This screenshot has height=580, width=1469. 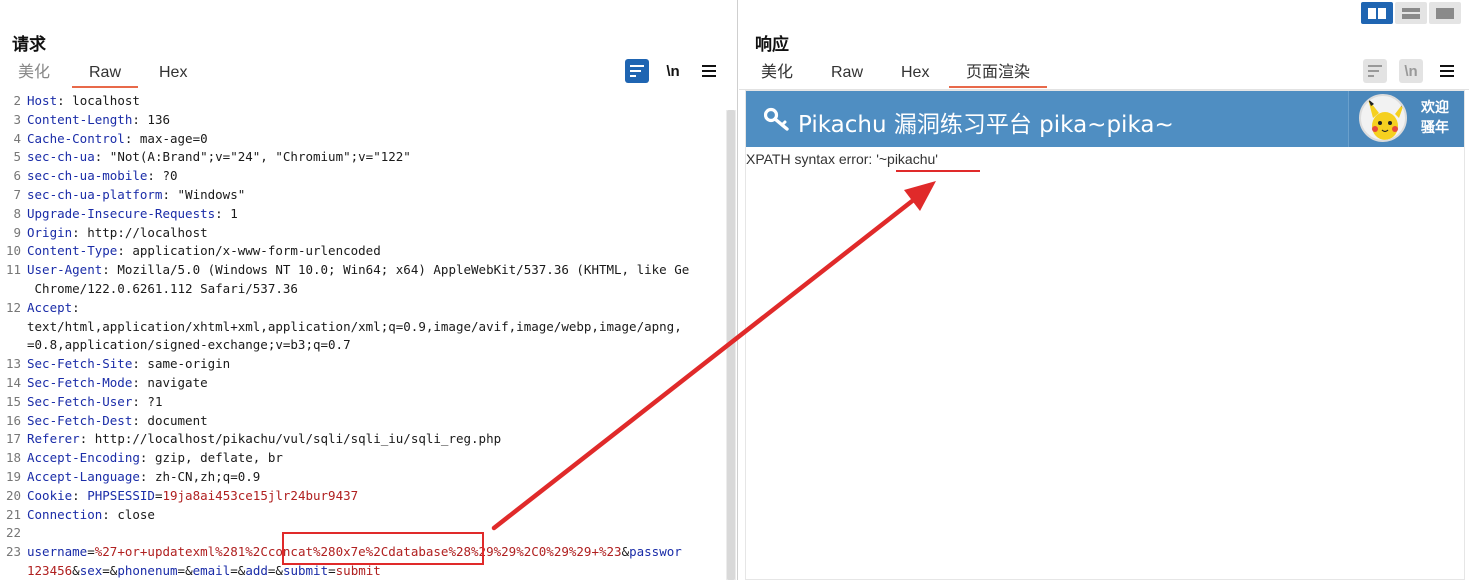 I want to click on hamburger-menu-icon, so click(x=709, y=71).